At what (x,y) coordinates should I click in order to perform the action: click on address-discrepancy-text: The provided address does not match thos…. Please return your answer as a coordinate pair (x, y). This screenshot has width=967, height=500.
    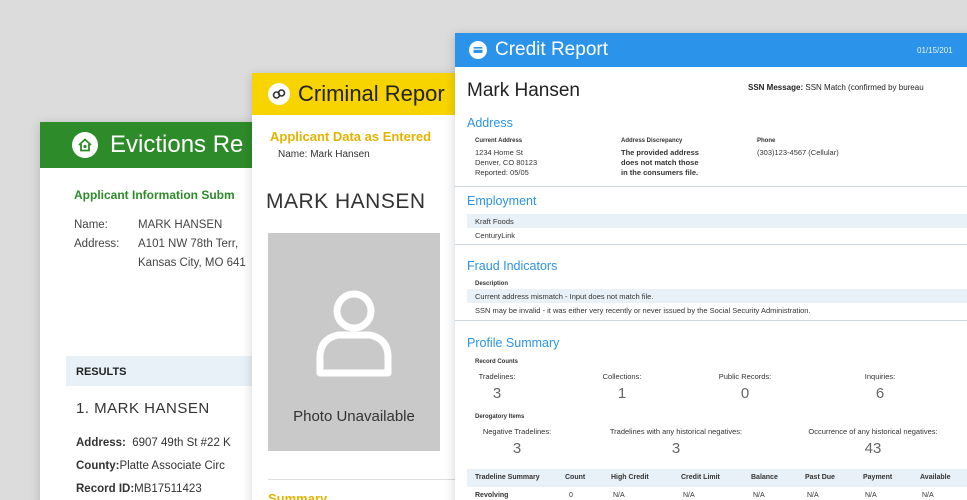
    Looking at the image, I should click on (660, 162).